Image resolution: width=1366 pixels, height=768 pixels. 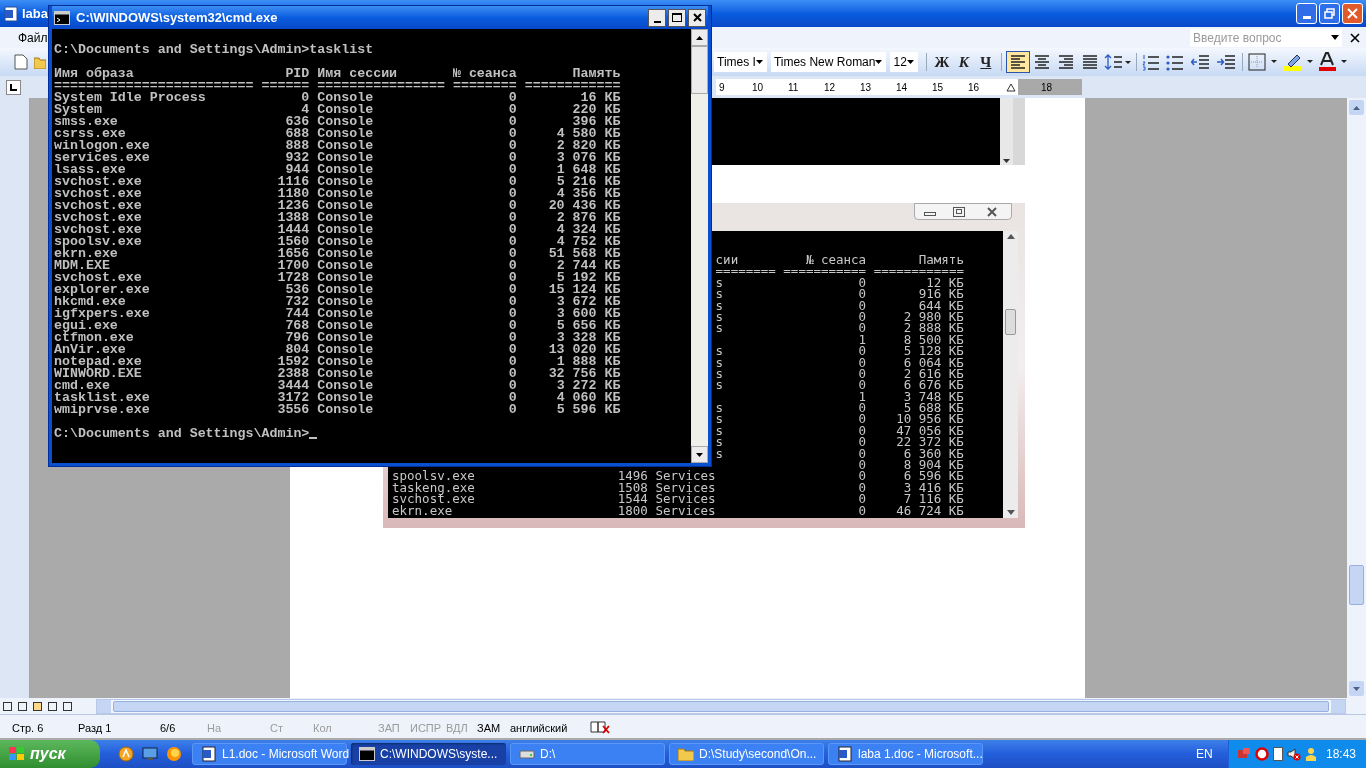 I want to click on bullet-list-icon, so click(x=1174, y=62).